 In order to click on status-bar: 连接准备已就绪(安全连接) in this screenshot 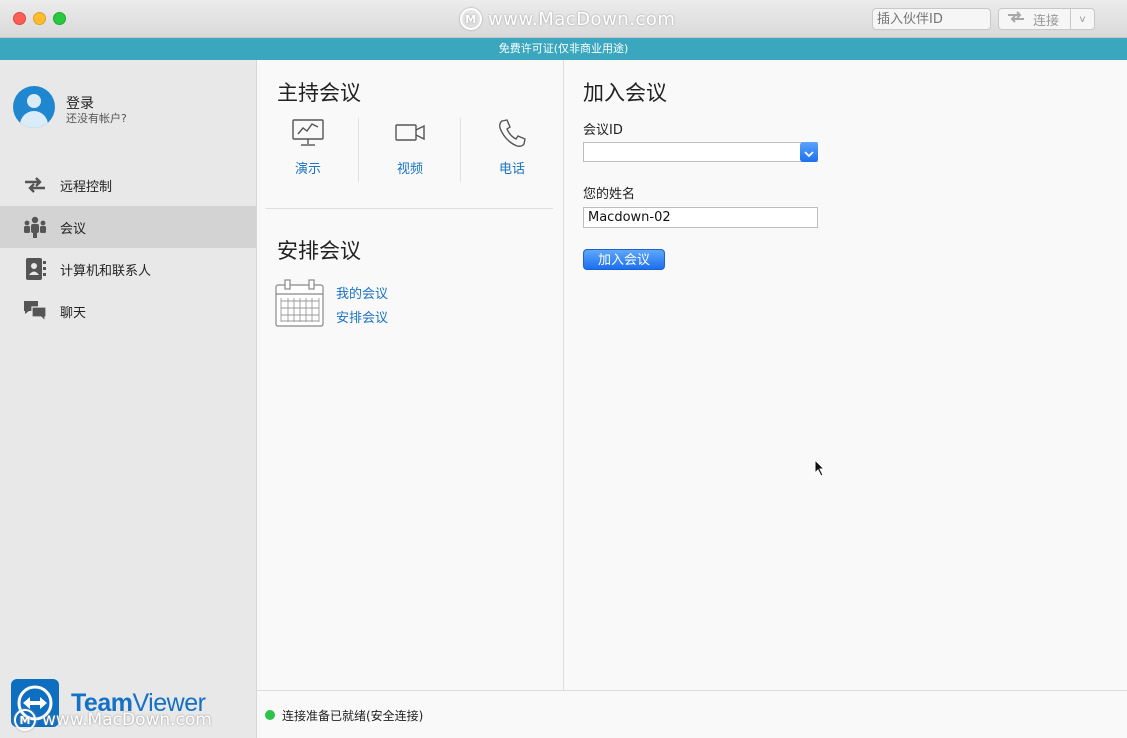, I will do `click(692, 714)`.